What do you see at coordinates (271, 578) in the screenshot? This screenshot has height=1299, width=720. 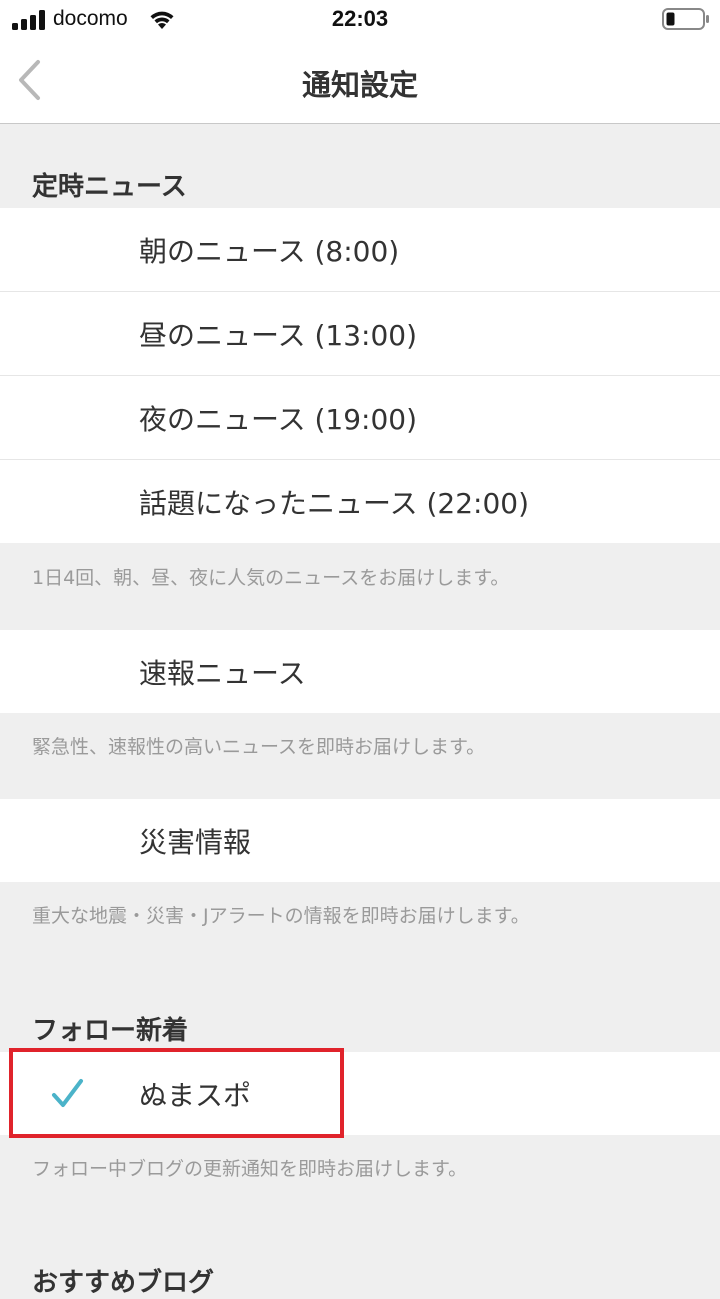 I see `scheduled-news-description: 1日4回、朝、昼、夜に人気のニュースをお届けします。` at bounding box center [271, 578].